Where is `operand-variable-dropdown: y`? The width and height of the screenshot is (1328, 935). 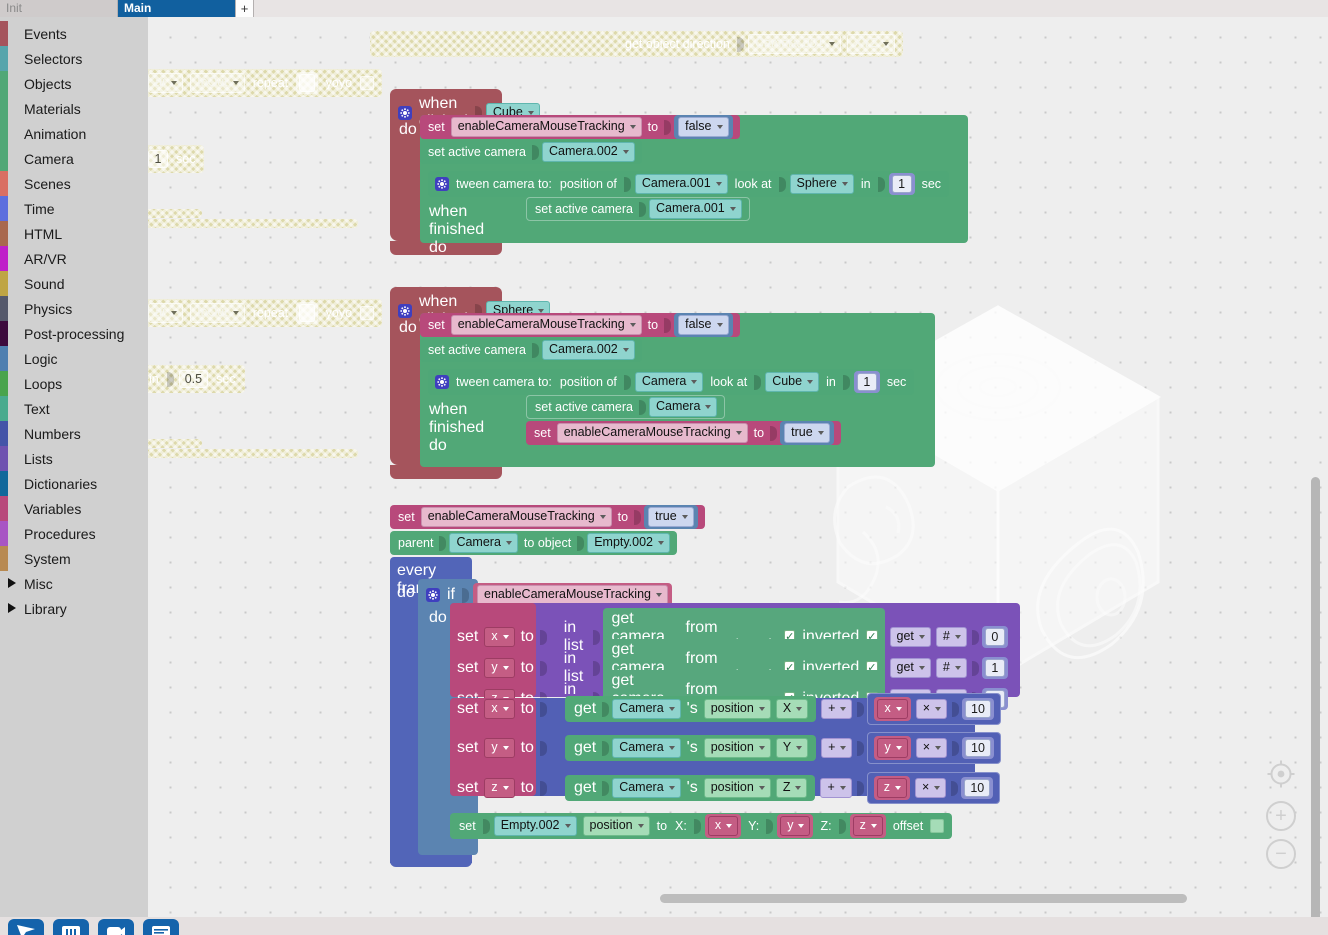
operand-variable-dropdown: y is located at coordinates (892, 748).